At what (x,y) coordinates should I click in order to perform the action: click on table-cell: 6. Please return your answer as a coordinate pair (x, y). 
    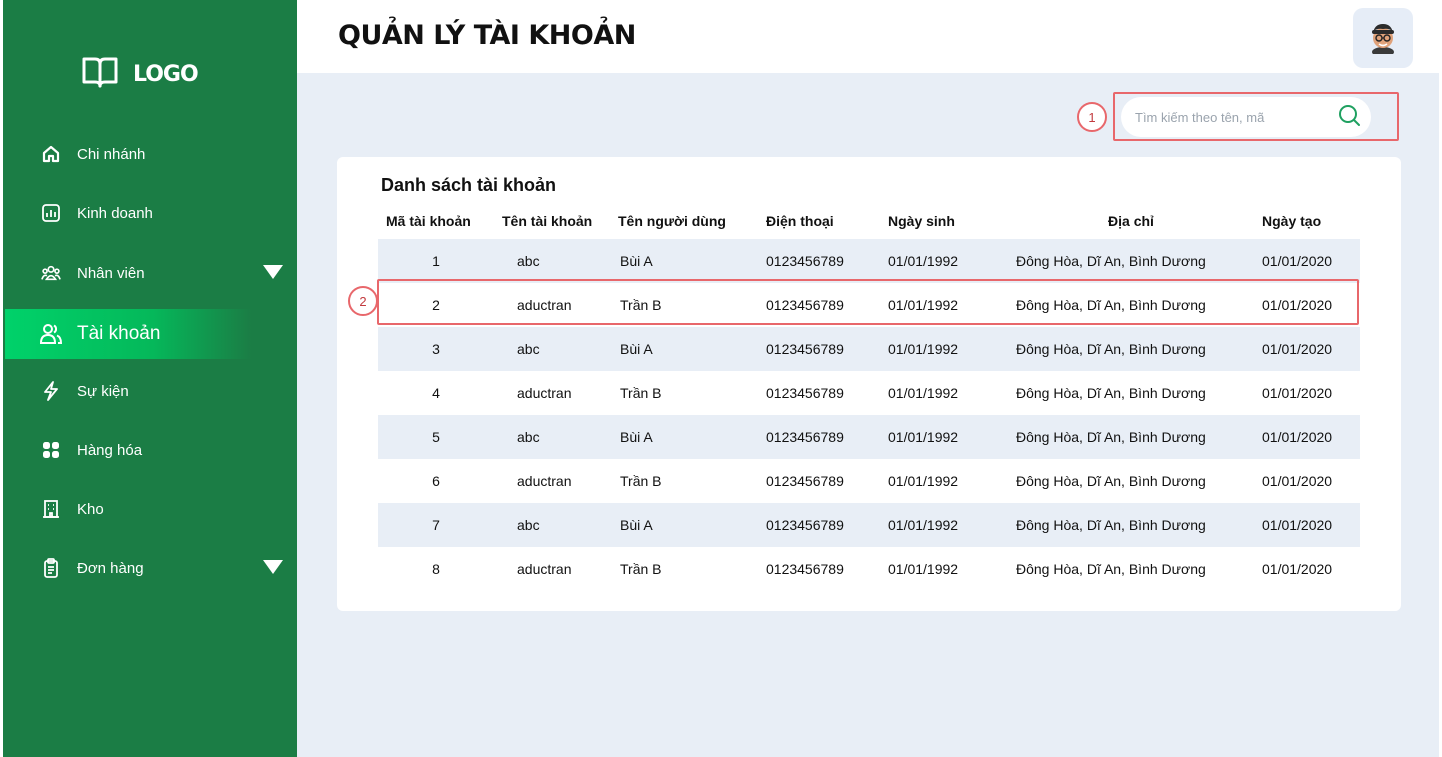
    Looking at the image, I should click on (436, 481).